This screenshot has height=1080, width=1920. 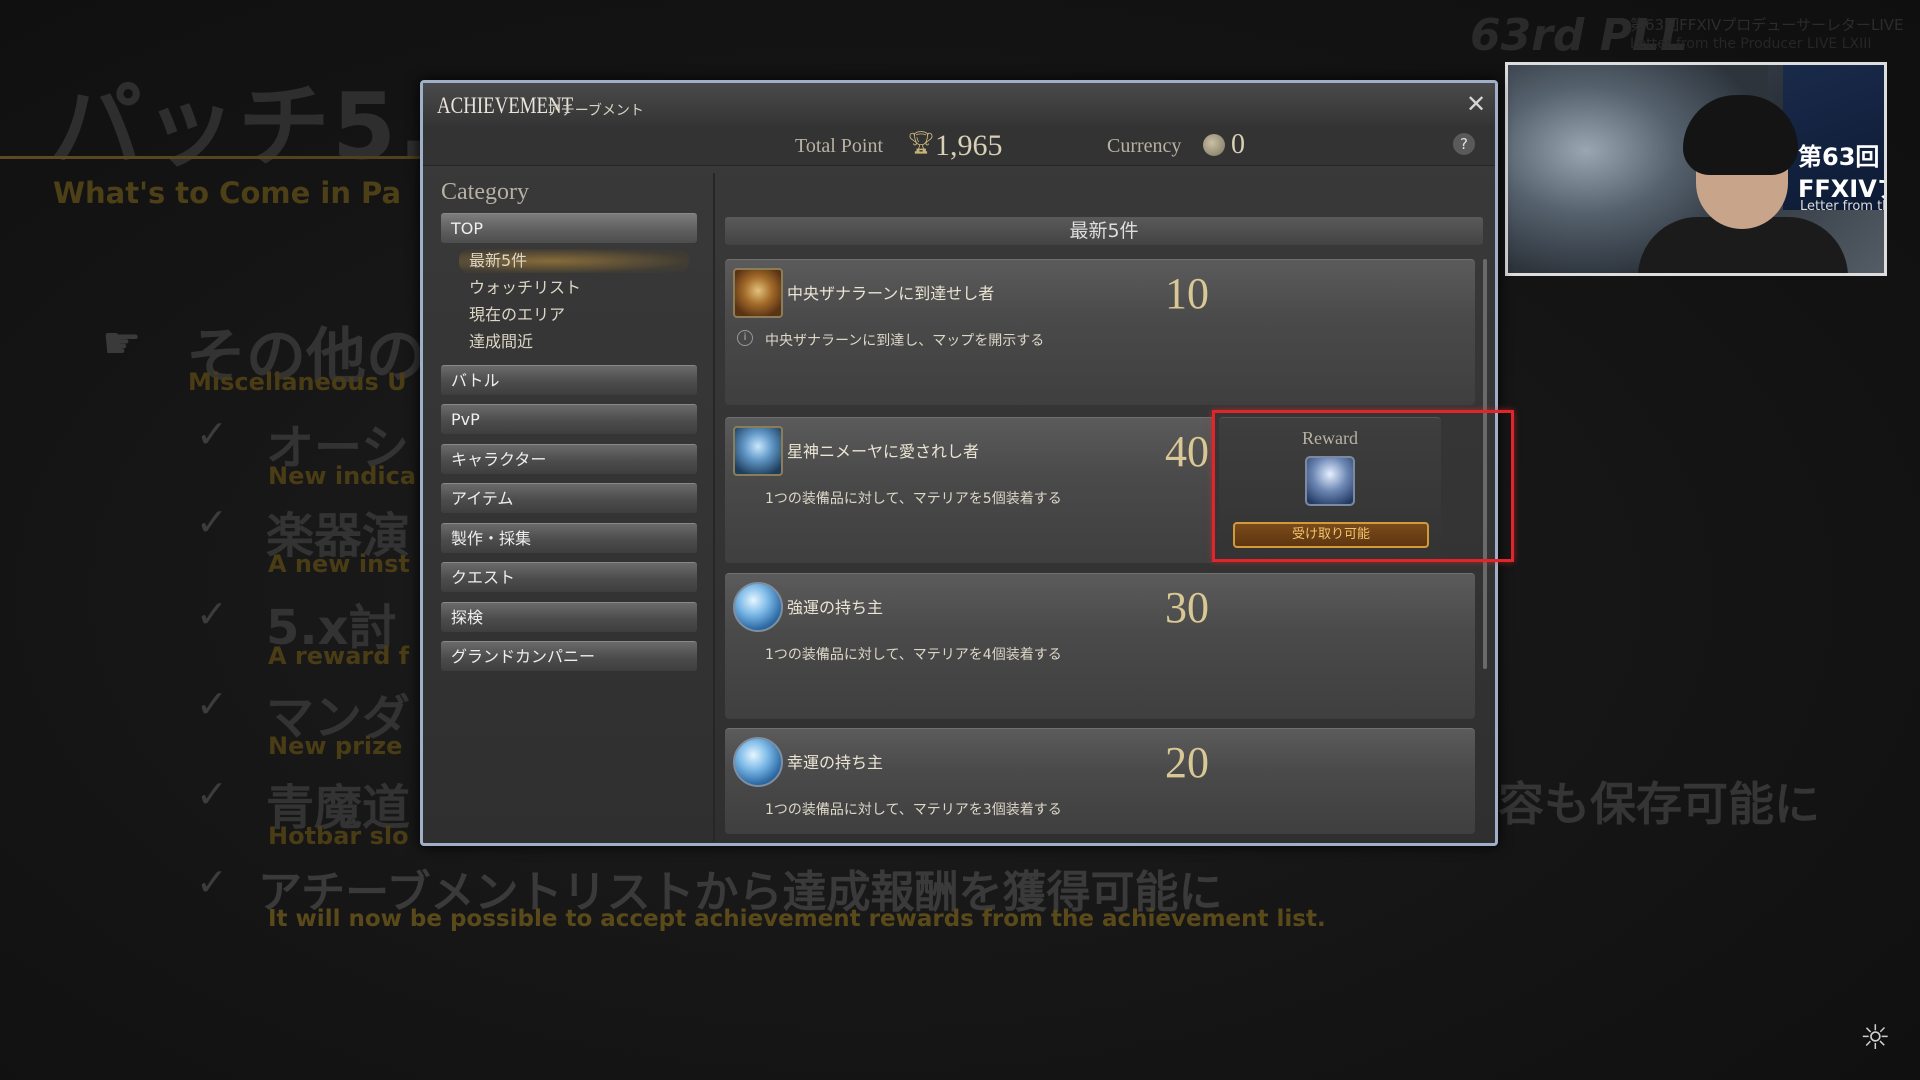 What do you see at coordinates (569, 498) in the screenshot?
I see `category-items-button: アイテム` at bounding box center [569, 498].